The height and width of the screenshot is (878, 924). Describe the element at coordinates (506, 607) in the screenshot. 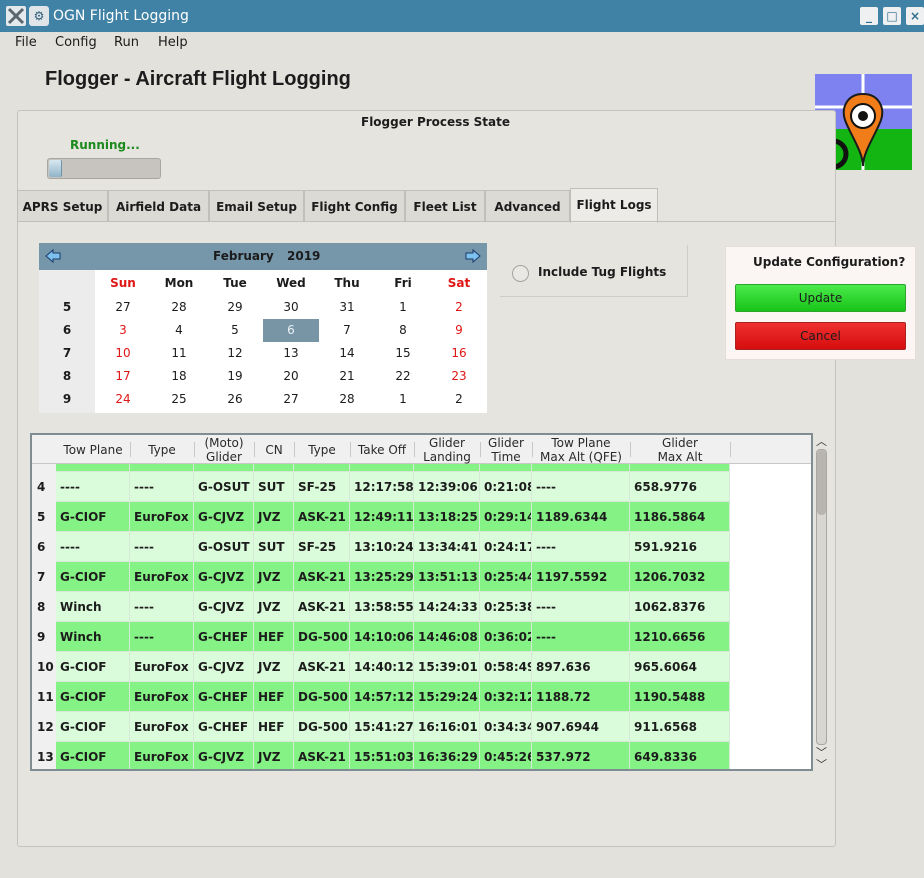

I see `table-cell: 0:25:38` at that location.